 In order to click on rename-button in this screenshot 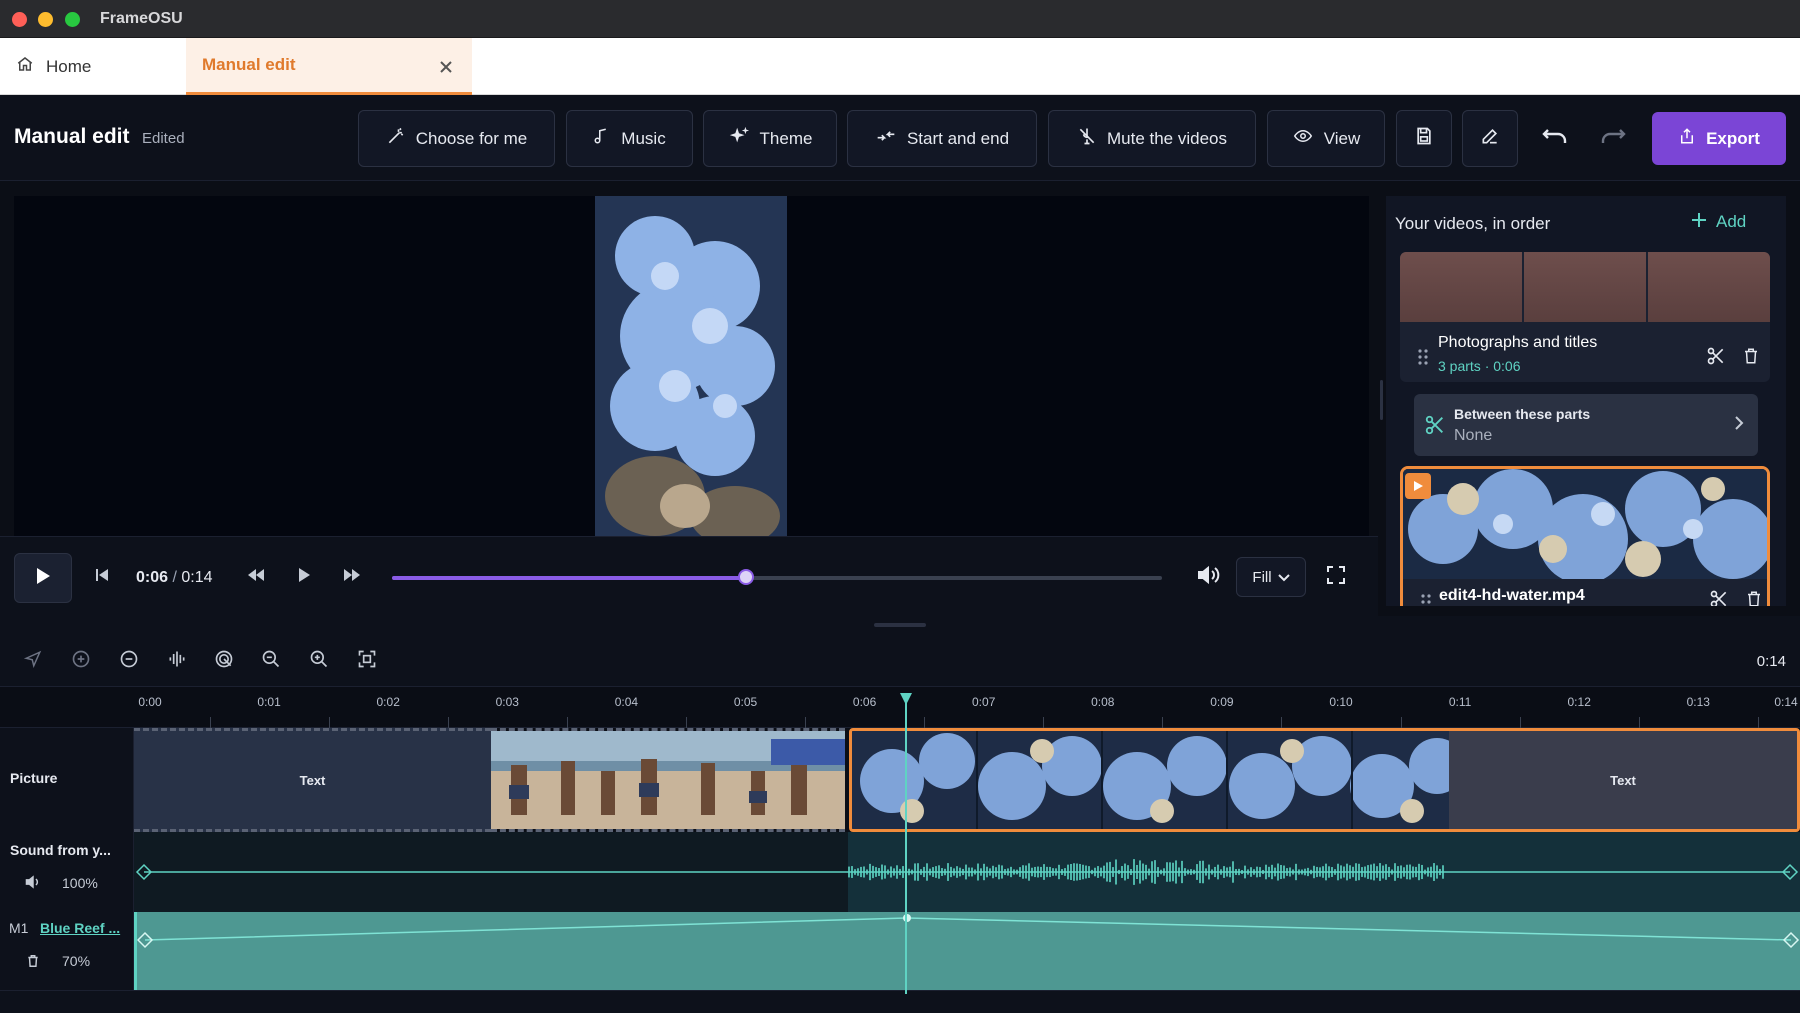, I will do `click(1490, 138)`.